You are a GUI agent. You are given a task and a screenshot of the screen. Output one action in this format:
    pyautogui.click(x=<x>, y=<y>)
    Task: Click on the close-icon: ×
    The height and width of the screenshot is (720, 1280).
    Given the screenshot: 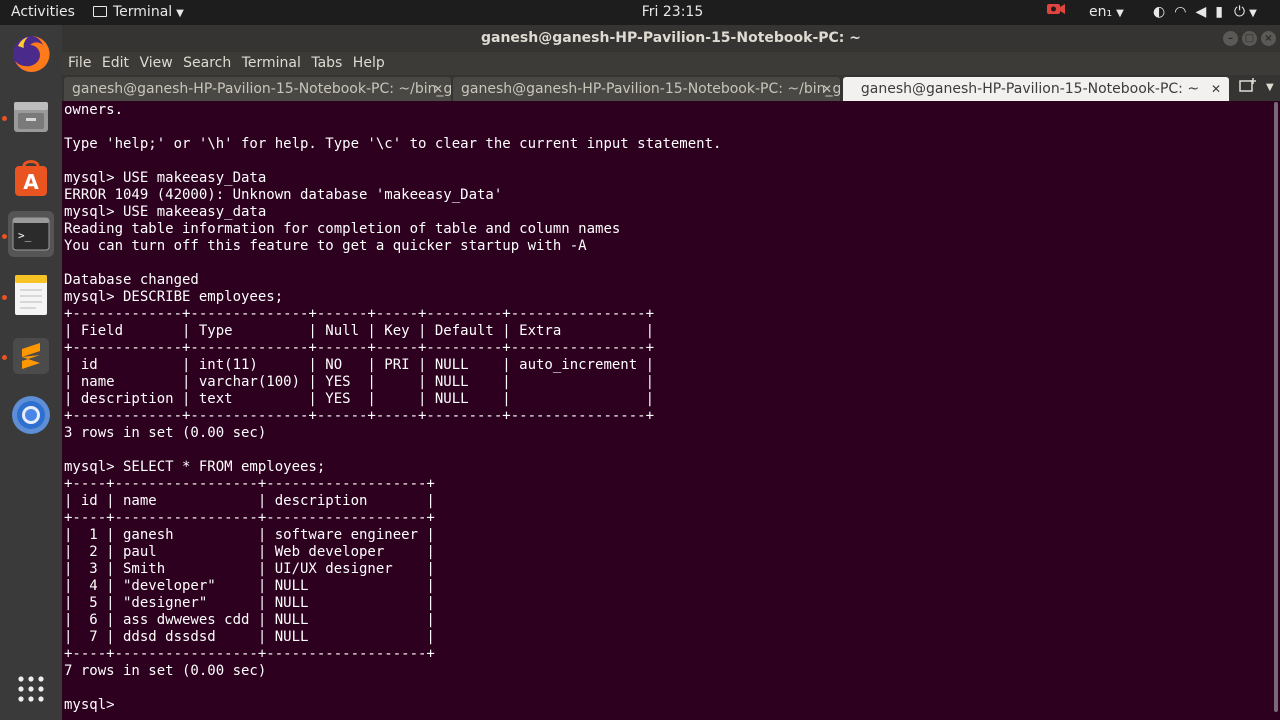 What is the action you would take?
    pyautogui.click(x=1268, y=38)
    